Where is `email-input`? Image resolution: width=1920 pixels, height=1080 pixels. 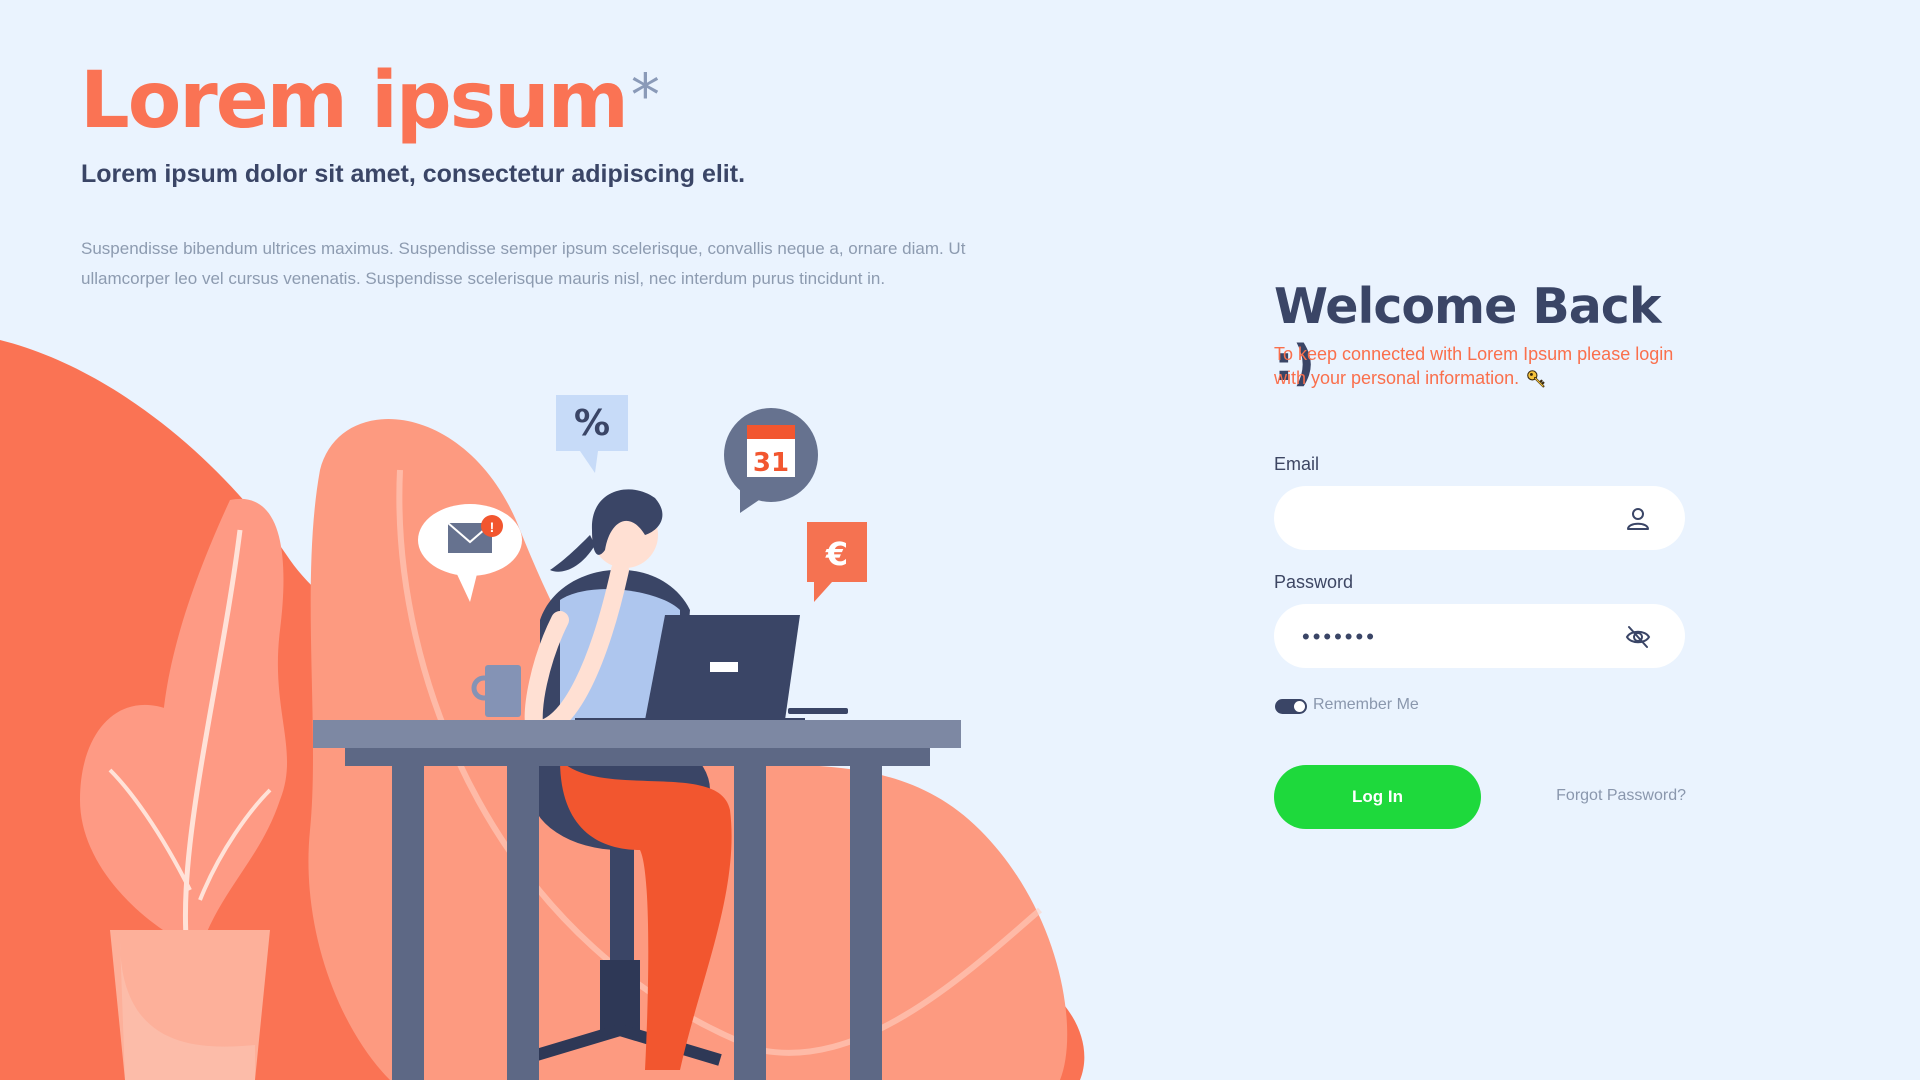
email-input is located at coordinates (1452, 519).